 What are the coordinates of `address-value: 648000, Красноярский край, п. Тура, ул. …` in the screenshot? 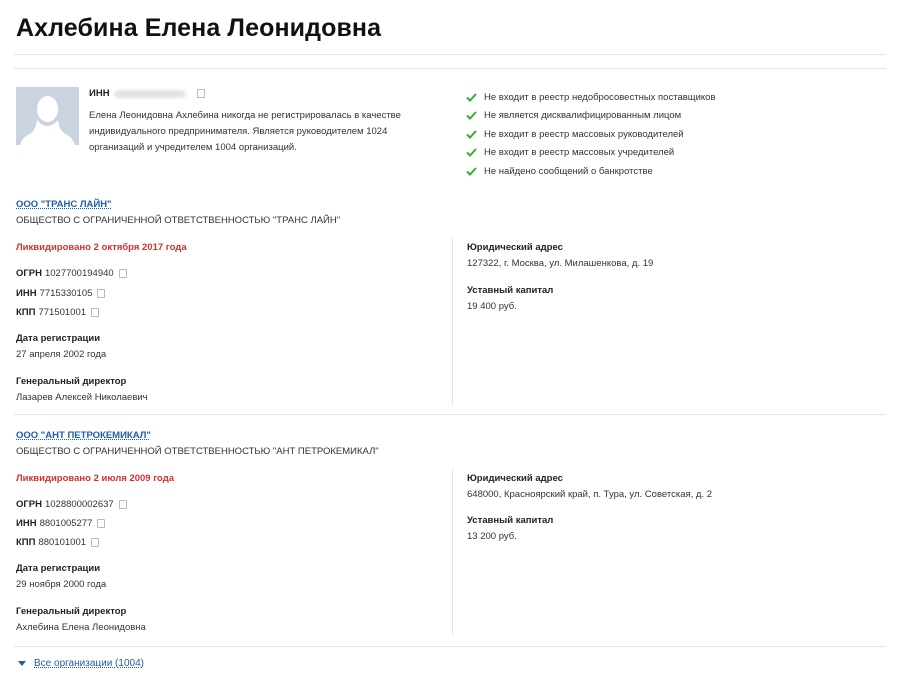 It's located at (590, 494).